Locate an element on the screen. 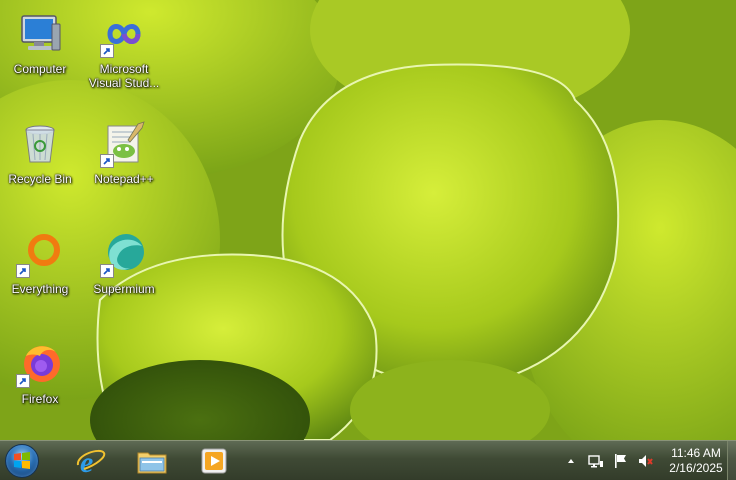 This screenshot has width=736, height=480. desktop-icon-label: Recycle Bin is located at coordinates (40, 179).